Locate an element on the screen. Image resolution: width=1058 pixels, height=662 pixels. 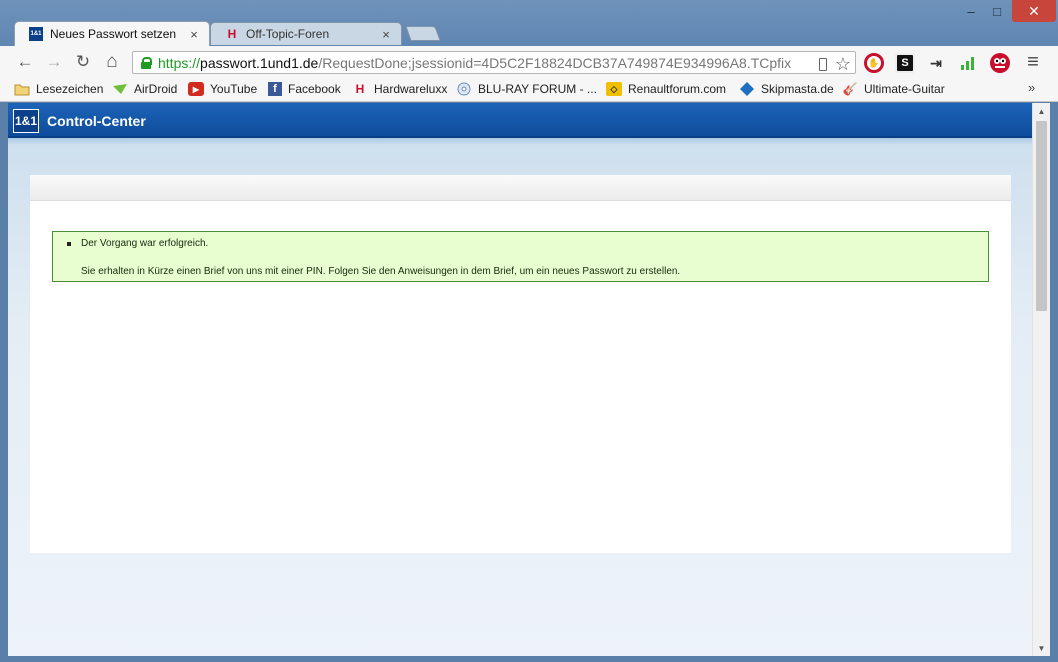
bookmark-label: Ultimate-Guitar is located at coordinates (904, 89).